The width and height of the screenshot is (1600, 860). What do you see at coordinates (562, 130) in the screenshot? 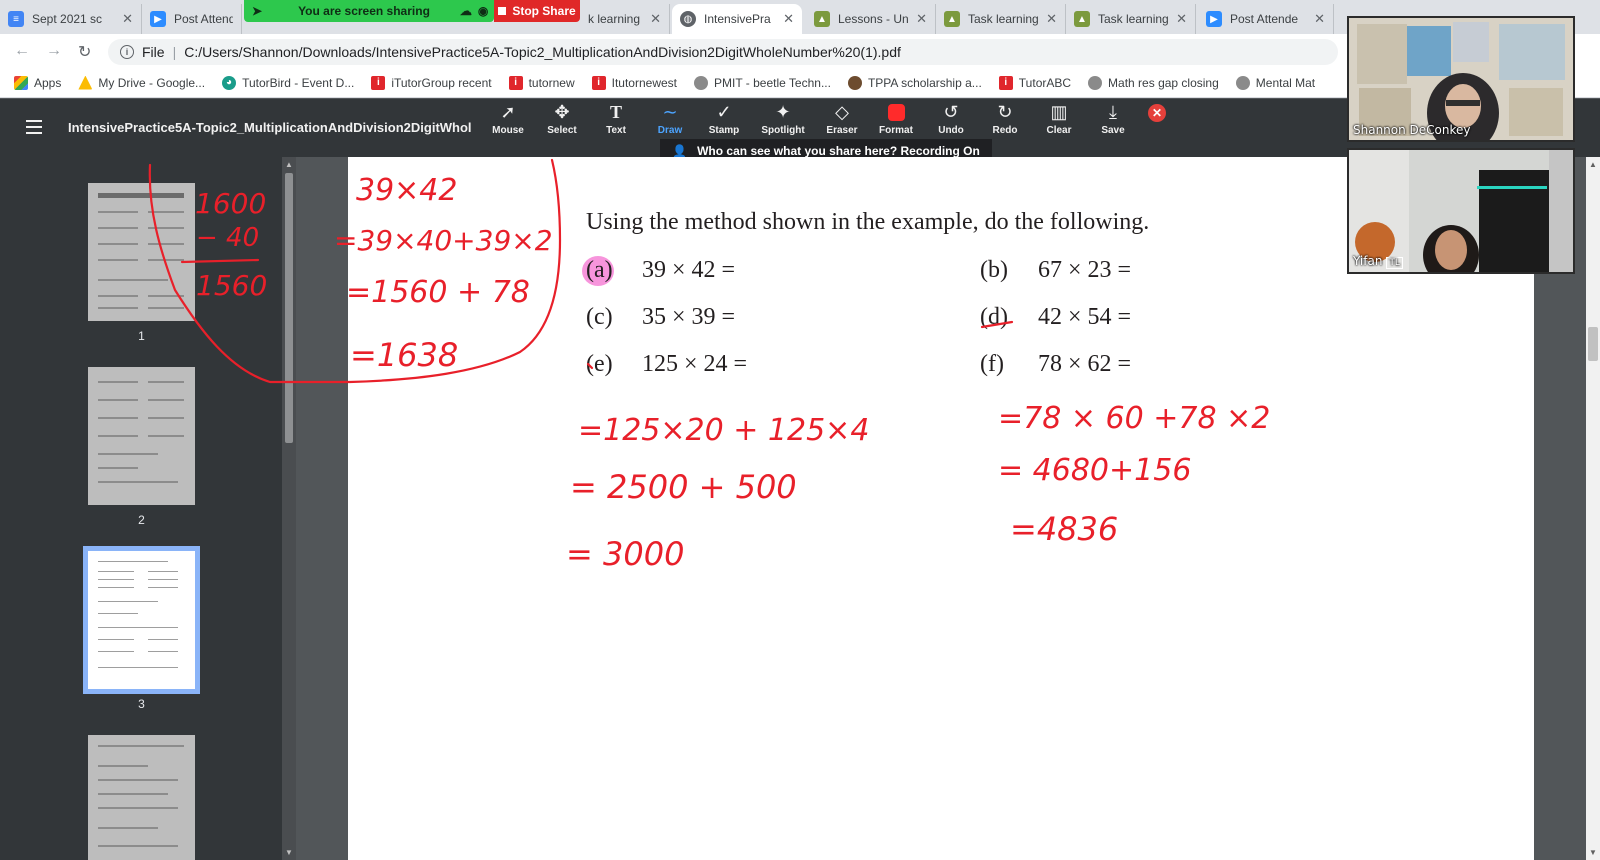
I see `tool-label: Select` at bounding box center [562, 130].